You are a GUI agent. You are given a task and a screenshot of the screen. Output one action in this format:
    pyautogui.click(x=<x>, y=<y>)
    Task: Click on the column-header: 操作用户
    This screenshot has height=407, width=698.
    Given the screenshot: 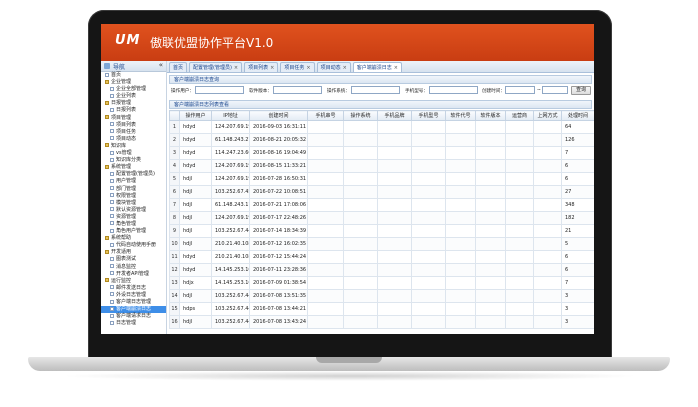 What is the action you would take?
    pyautogui.click(x=195, y=115)
    